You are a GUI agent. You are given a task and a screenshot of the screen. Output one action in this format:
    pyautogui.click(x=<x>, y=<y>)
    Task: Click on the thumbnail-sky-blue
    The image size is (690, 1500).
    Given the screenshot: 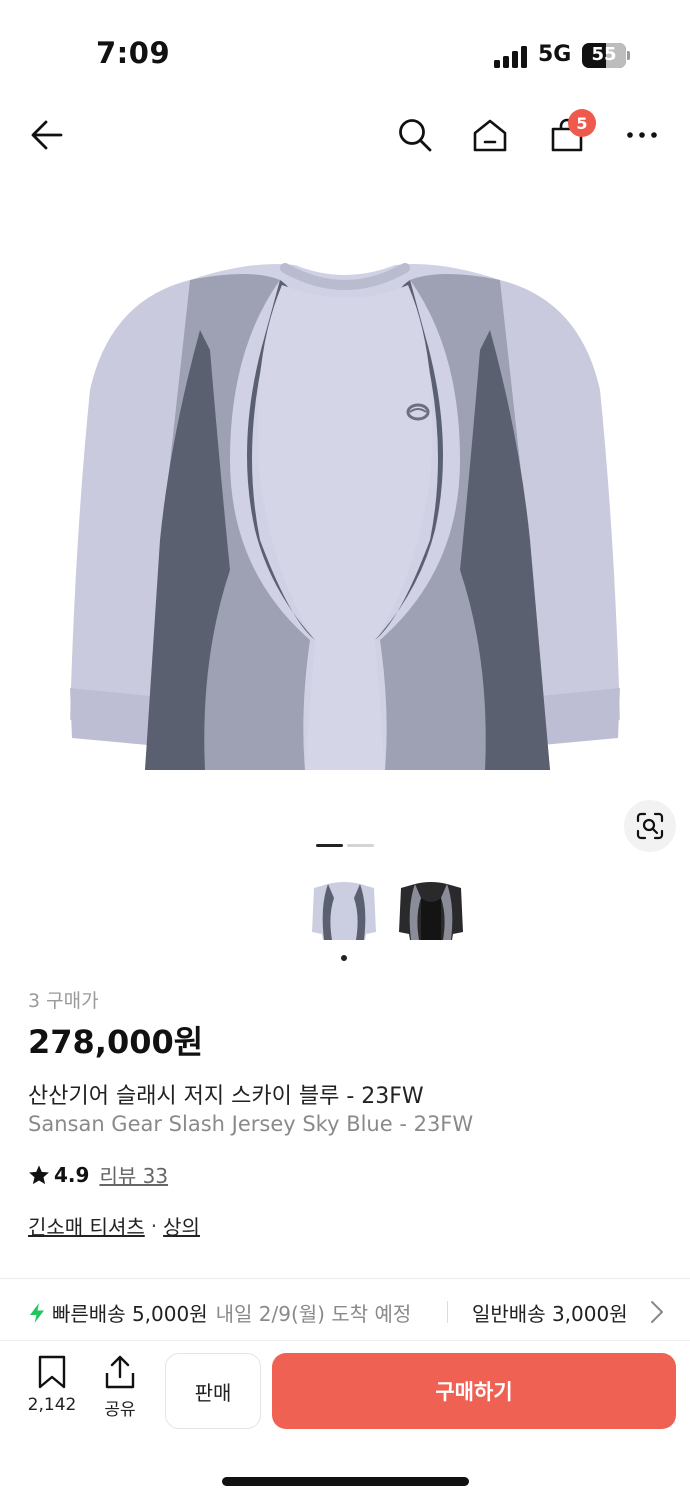 What is the action you would take?
    pyautogui.click(x=344, y=910)
    